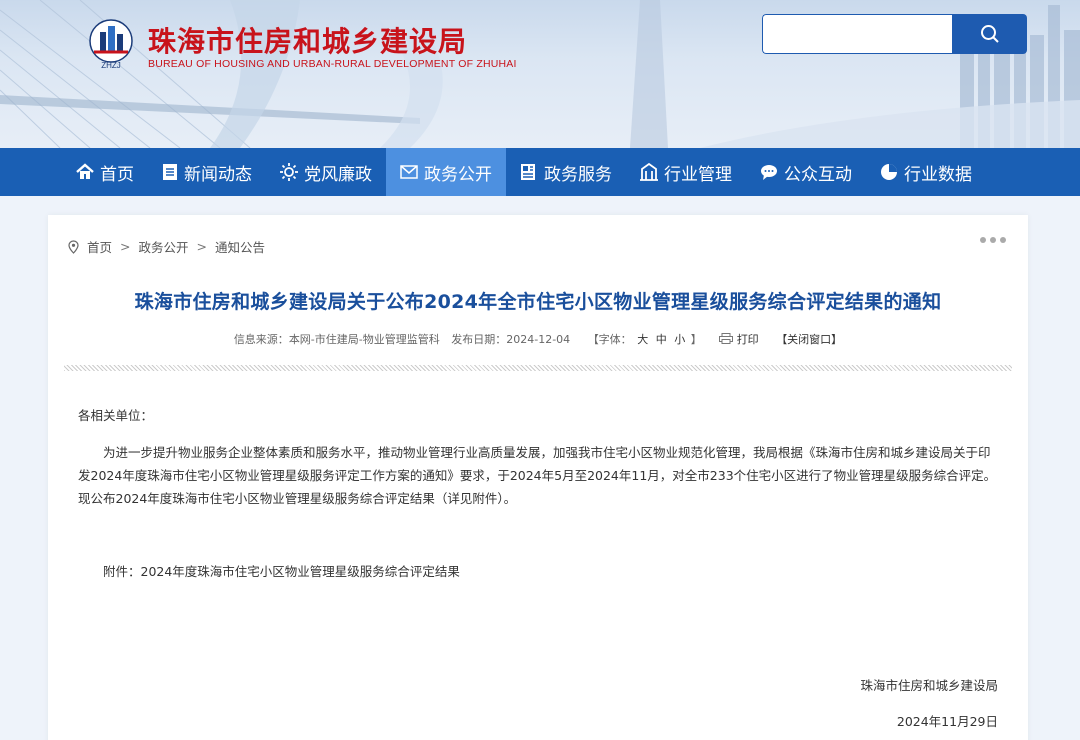 The height and width of the screenshot is (740, 1080). Describe the element at coordinates (289, 172) in the screenshot. I see `sun-icon` at that location.